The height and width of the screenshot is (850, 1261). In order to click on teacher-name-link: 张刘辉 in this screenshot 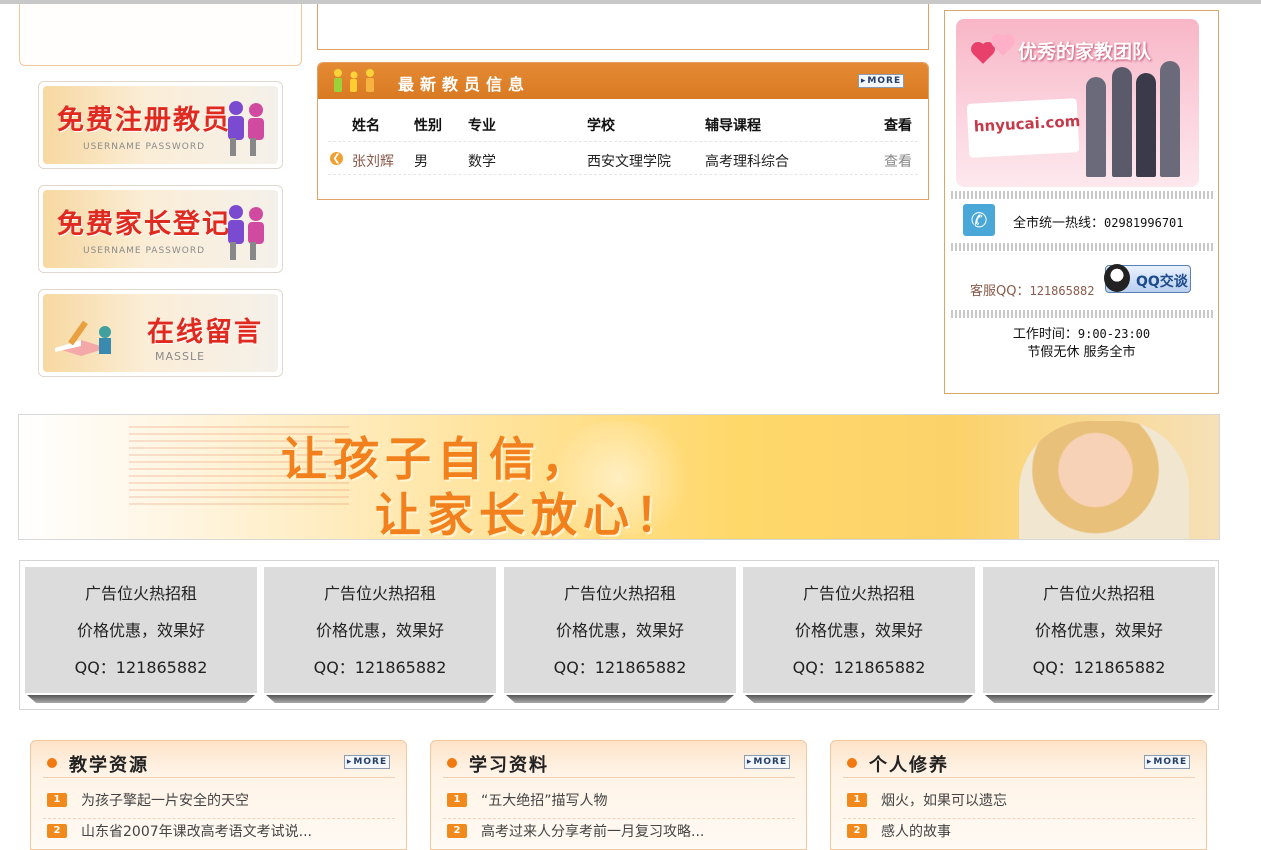, I will do `click(373, 161)`.